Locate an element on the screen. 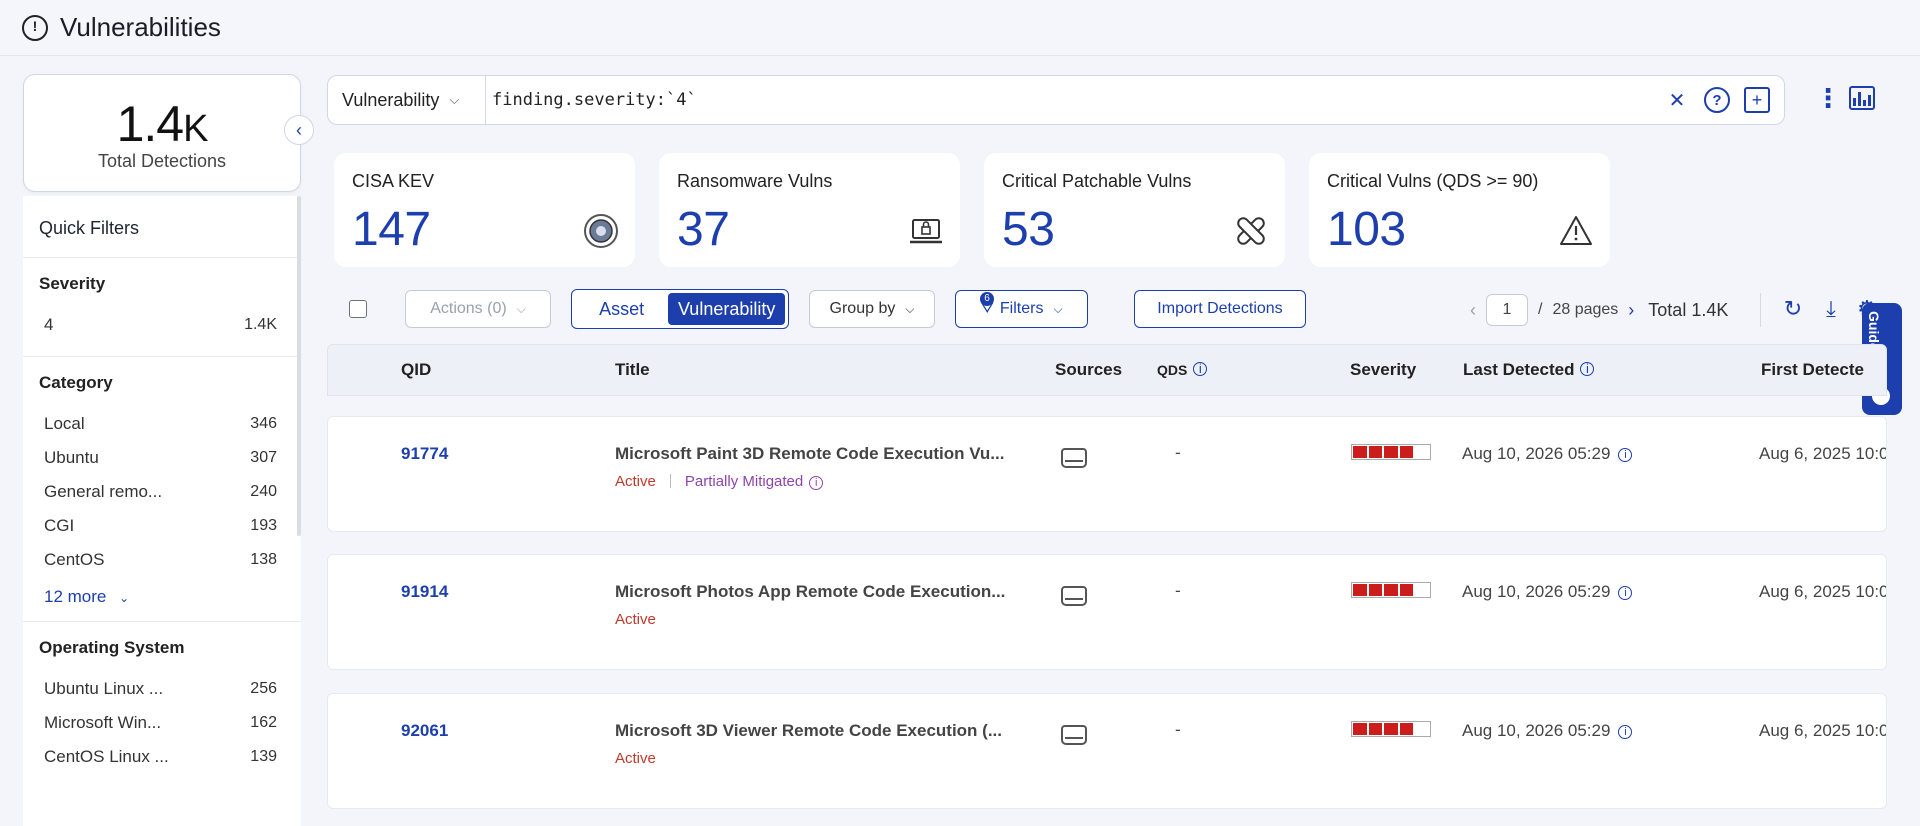  severity-filter-section: Severity 4 1.4K is located at coordinates (162, 307).